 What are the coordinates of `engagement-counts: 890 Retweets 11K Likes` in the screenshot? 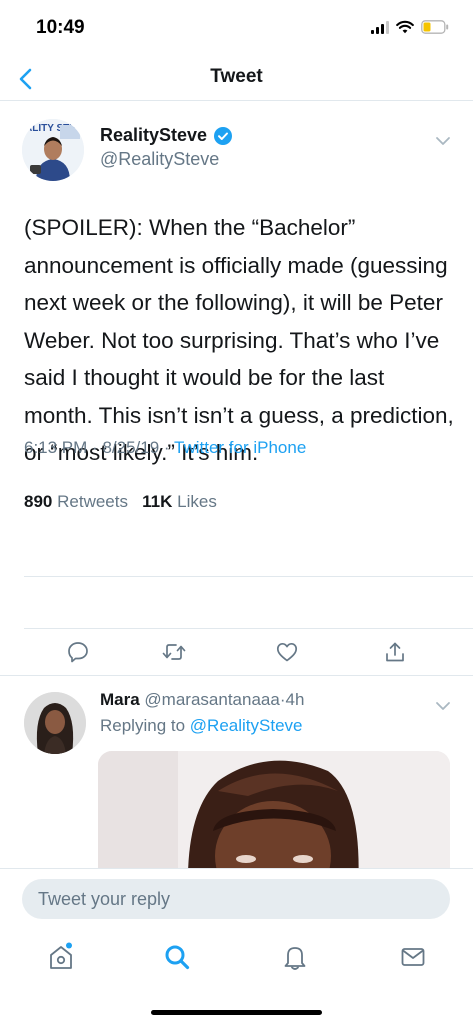 It's located at (120, 502).